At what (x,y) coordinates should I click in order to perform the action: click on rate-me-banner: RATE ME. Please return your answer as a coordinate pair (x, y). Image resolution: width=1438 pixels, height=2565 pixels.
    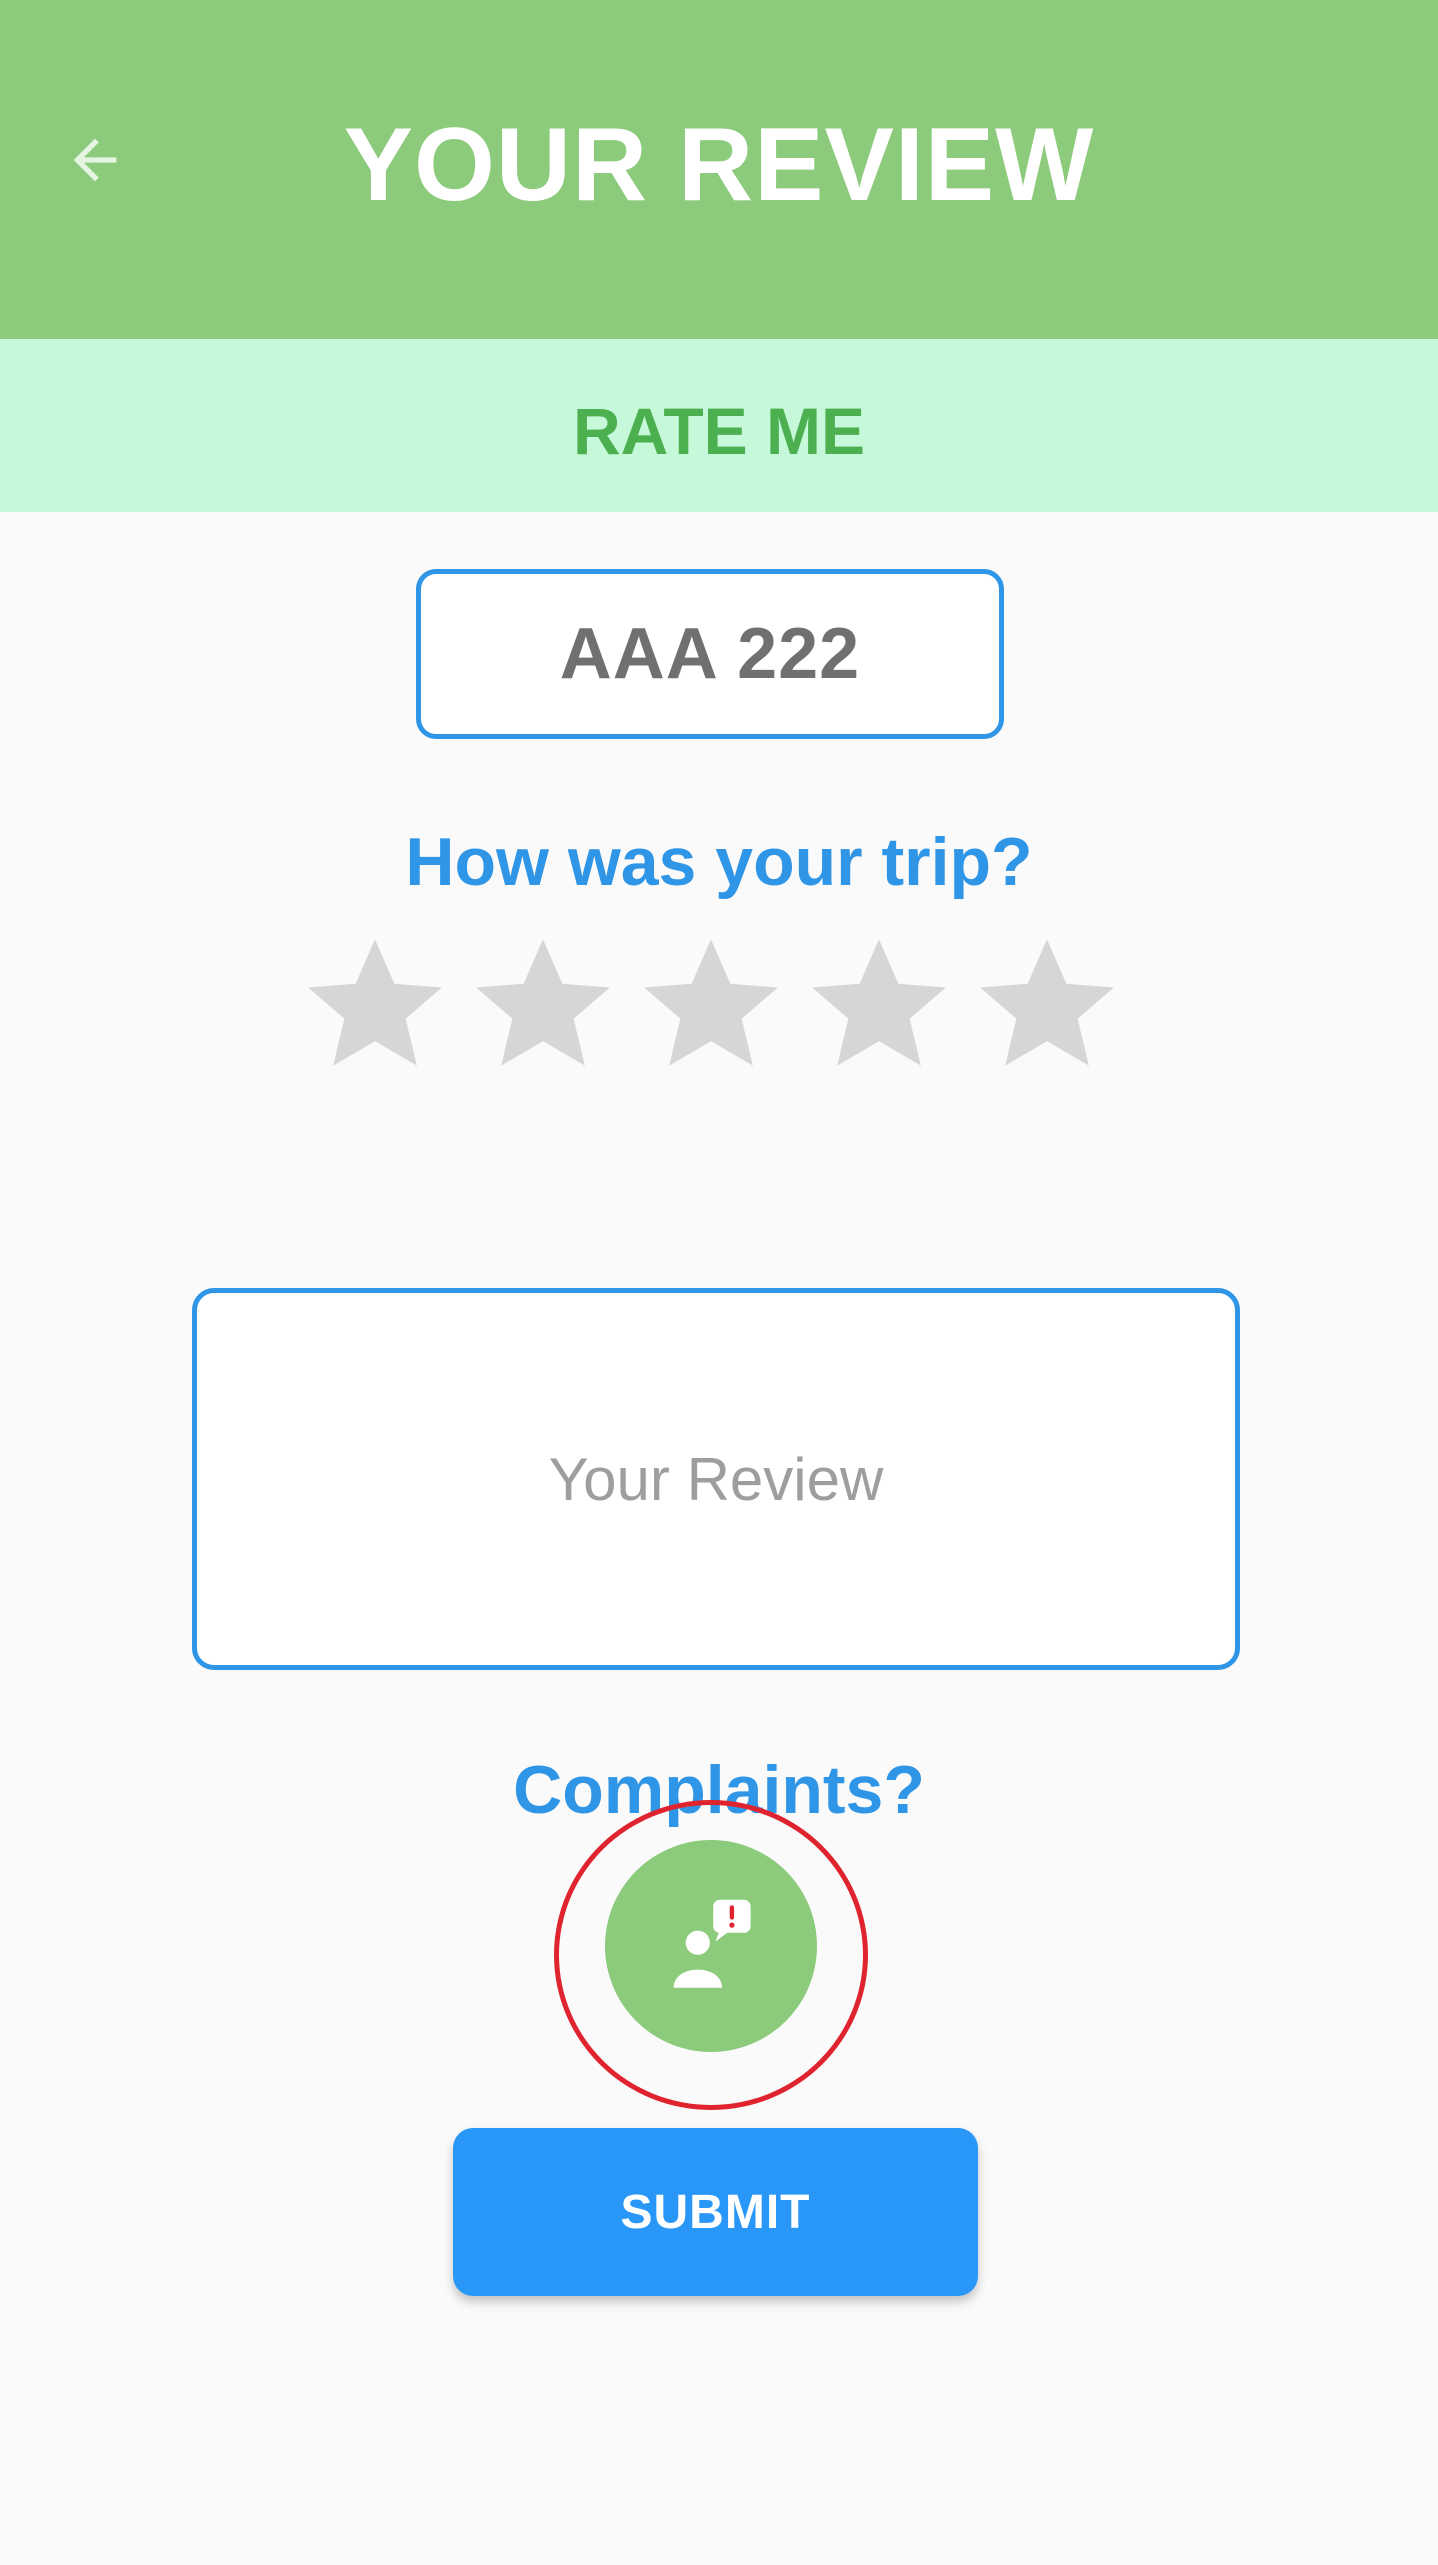
    Looking at the image, I should click on (719, 425).